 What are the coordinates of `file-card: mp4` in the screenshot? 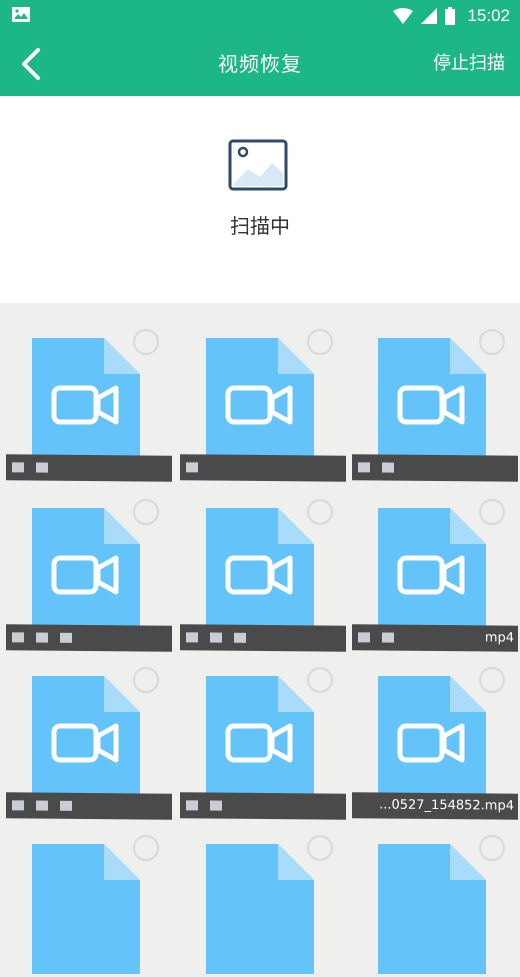 It's located at (434, 557).